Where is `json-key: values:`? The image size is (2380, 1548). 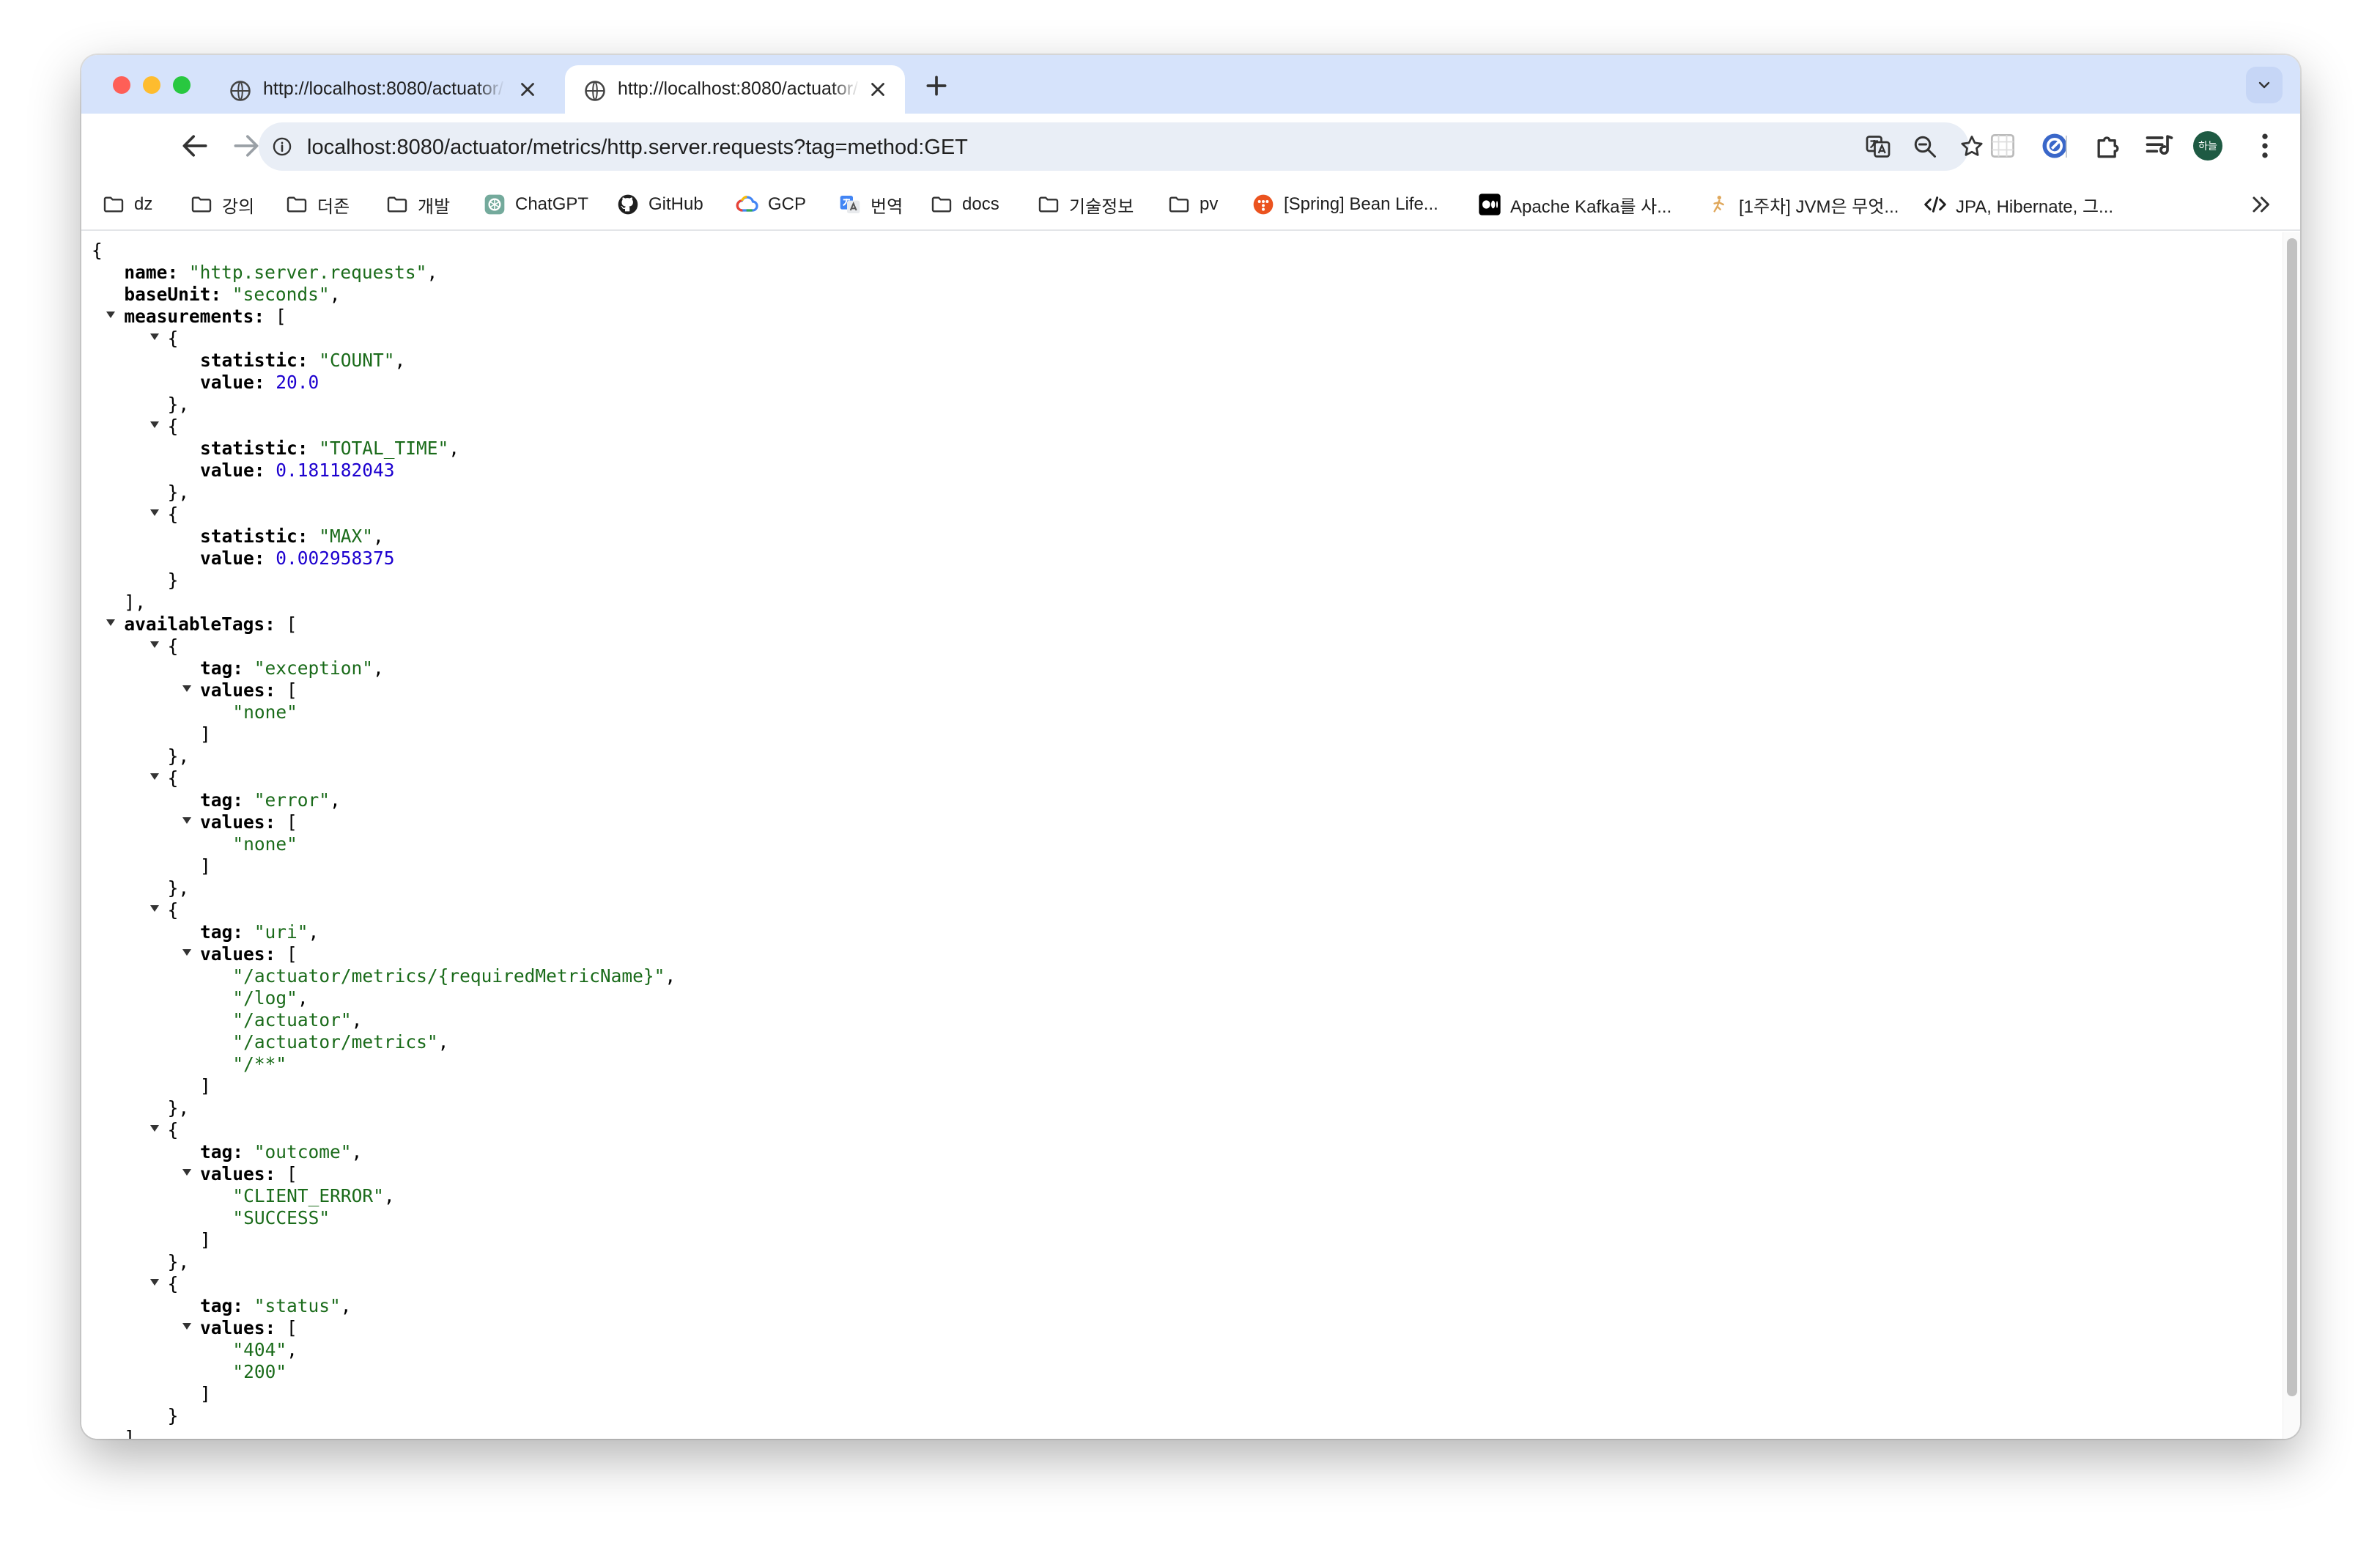
json-key: values: is located at coordinates (238, 822).